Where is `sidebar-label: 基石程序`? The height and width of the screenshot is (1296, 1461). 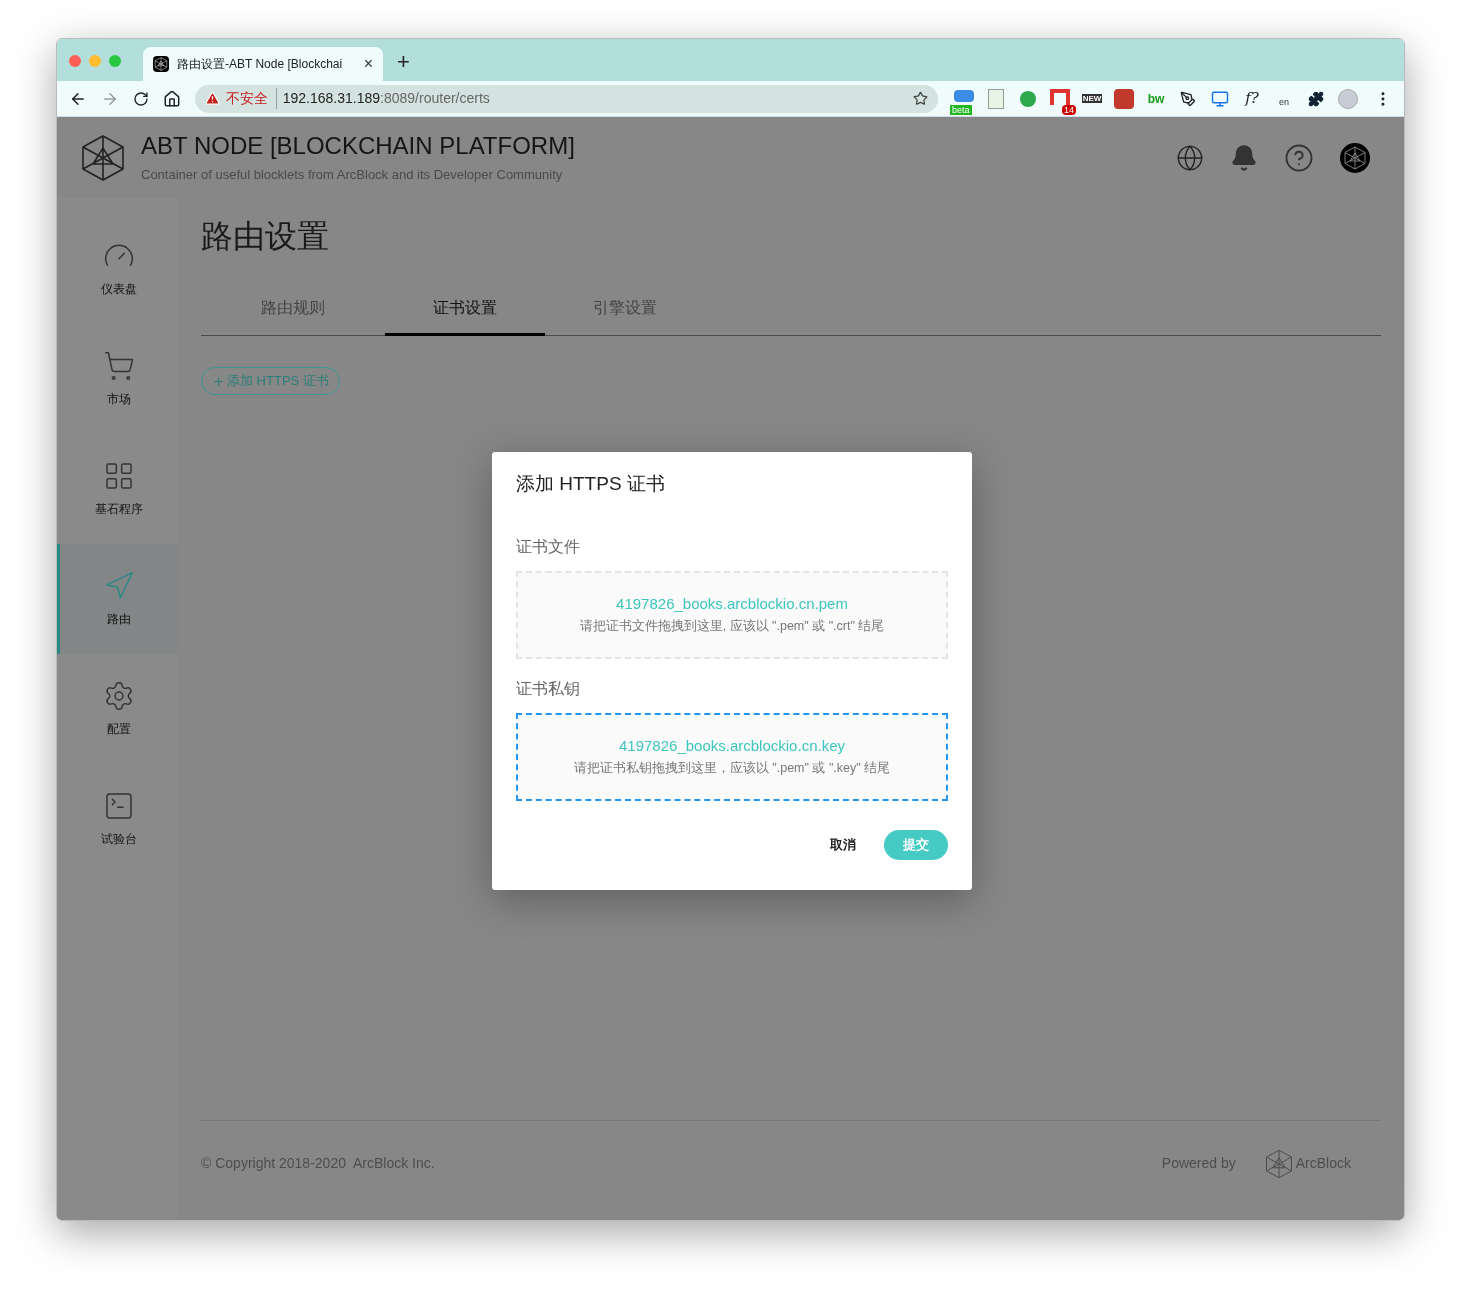
sidebar-label: 基石程序 is located at coordinates (119, 509).